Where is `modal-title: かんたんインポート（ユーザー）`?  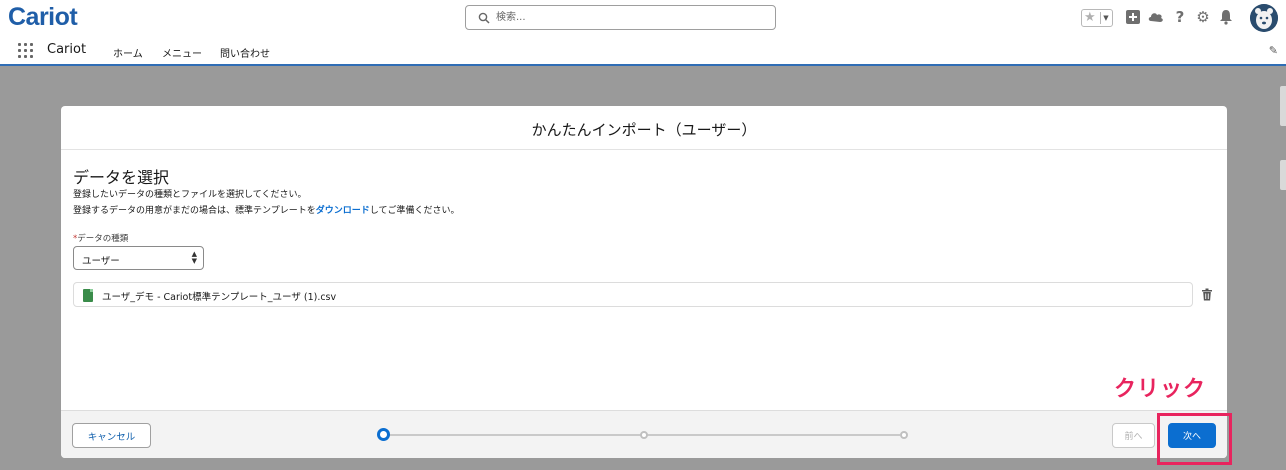 modal-title: かんたんインポート（ユーザー） is located at coordinates (644, 130).